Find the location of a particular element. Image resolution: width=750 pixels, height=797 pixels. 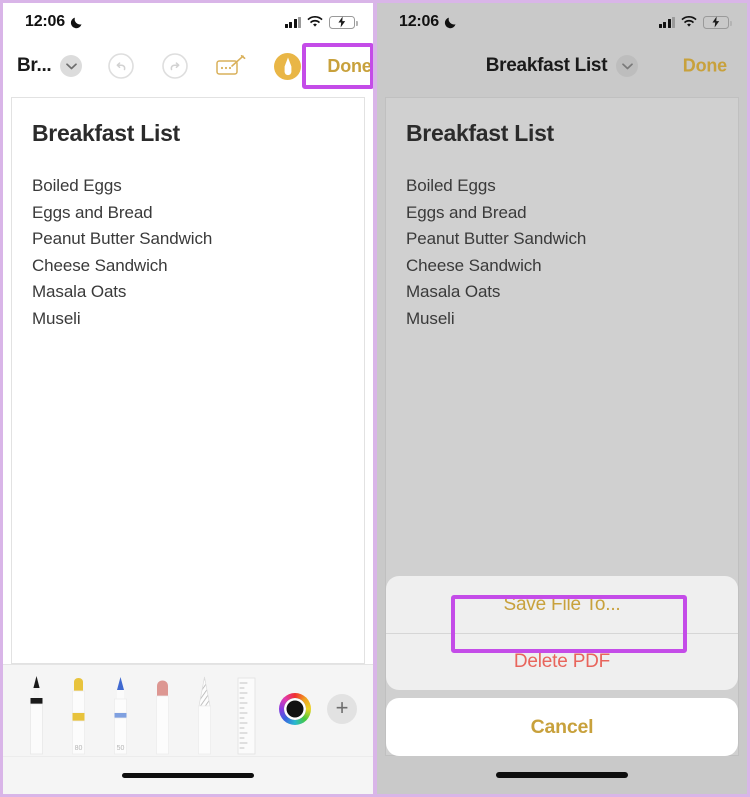

action-sheet: Save File To... Delete PDF Cancel is located at coordinates (562, 666).